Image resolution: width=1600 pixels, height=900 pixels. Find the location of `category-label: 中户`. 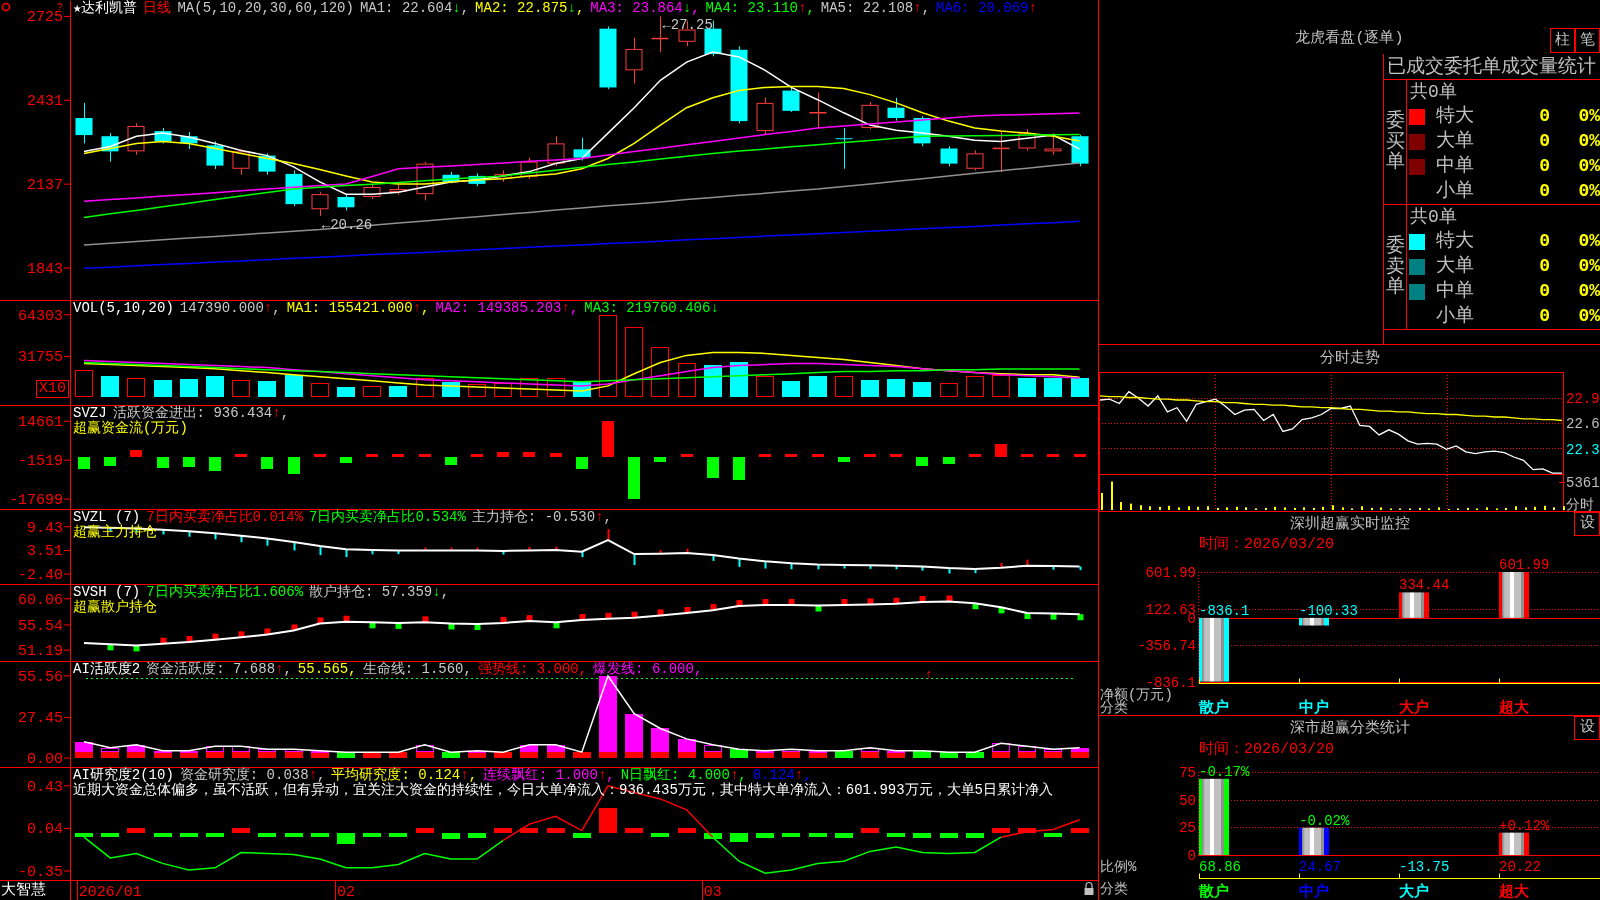

category-label: 中户 is located at coordinates (1314, 892).